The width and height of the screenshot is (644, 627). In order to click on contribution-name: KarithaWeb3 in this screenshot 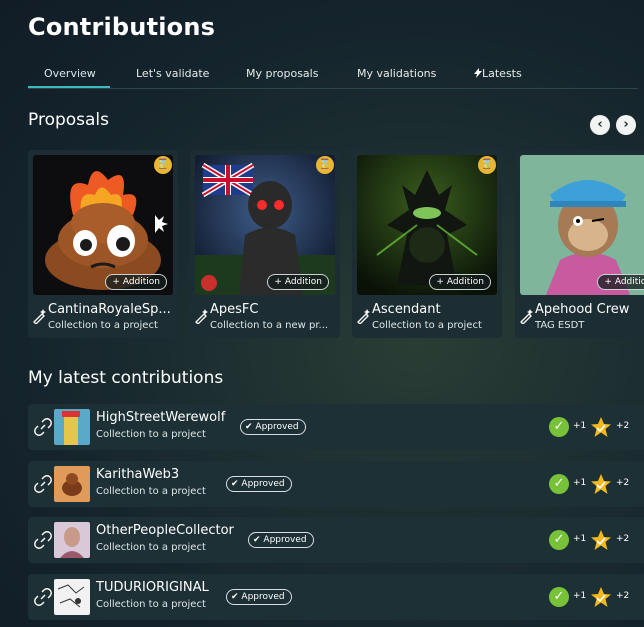, I will do `click(138, 474)`.